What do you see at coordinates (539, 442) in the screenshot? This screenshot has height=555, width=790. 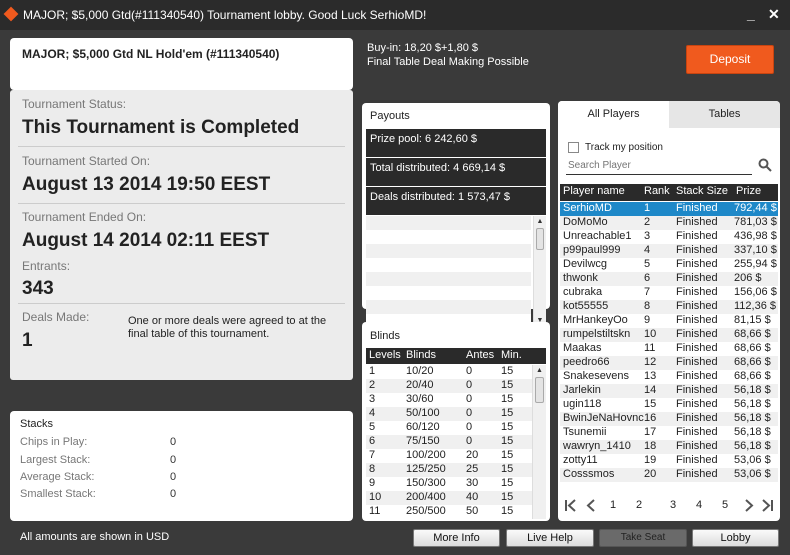 I see `blinds-scrollbar: ▲` at bounding box center [539, 442].